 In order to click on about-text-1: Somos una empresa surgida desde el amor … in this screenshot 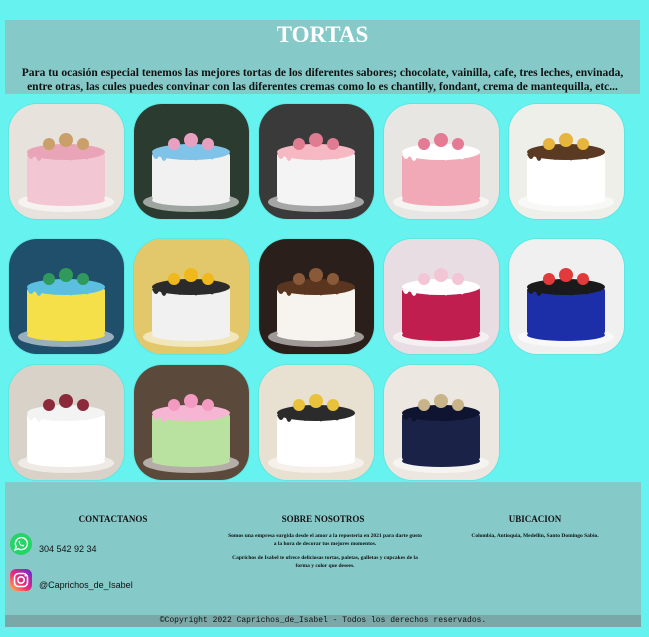, I will do `click(325, 540)`.